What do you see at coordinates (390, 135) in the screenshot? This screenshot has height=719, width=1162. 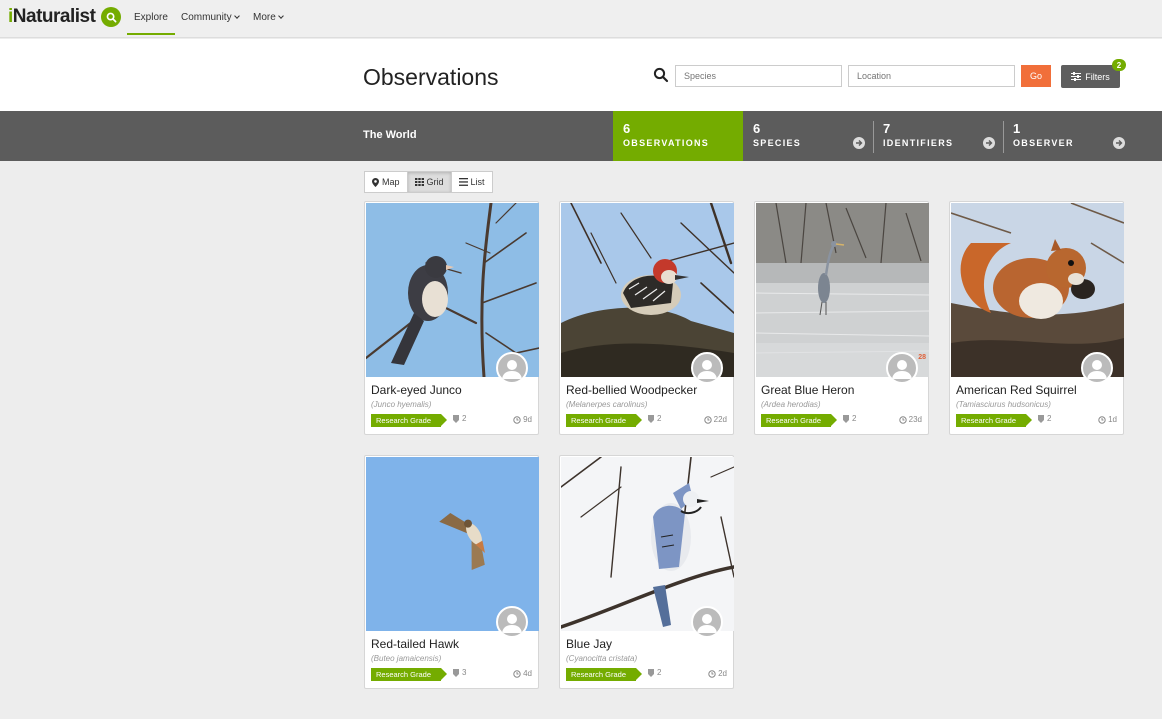 I see `place-label: The World` at bounding box center [390, 135].